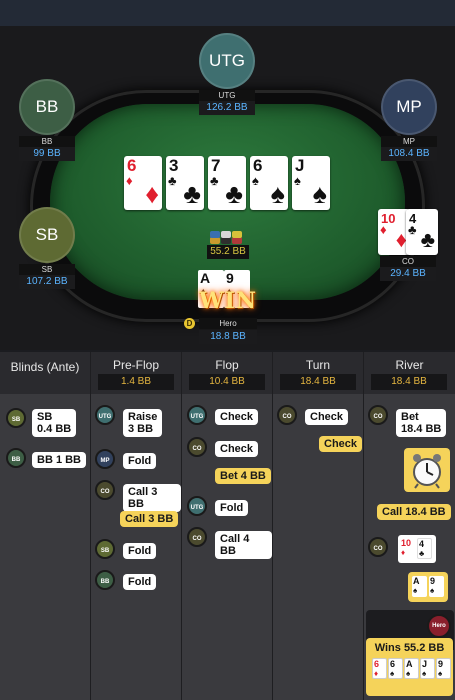  Describe the element at coordinates (409, 373) in the screenshot. I see `street-header-river: River 18.4 BB` at that location.